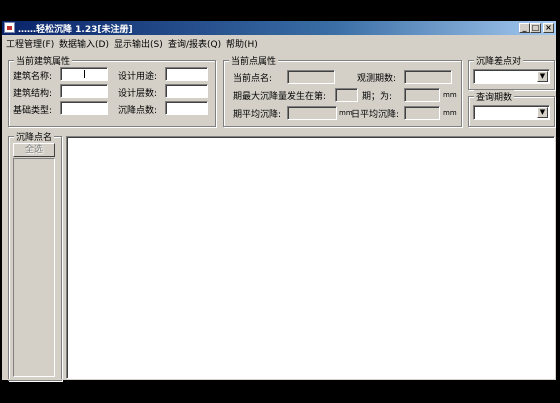 The height and width of the screenshot is (403, 560). Describe the element at coordinates (194, 43) in the screenshot. I see `menu-query-report: 查询/报表(Q)` at that location.